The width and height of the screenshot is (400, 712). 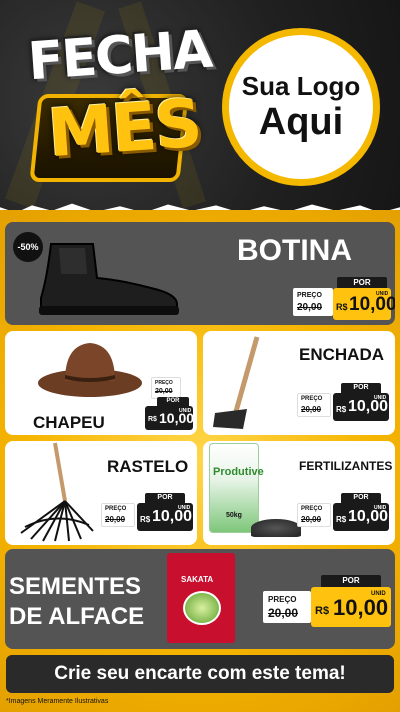 I want to click on lettuce-photo, so click(x=202, y=608).